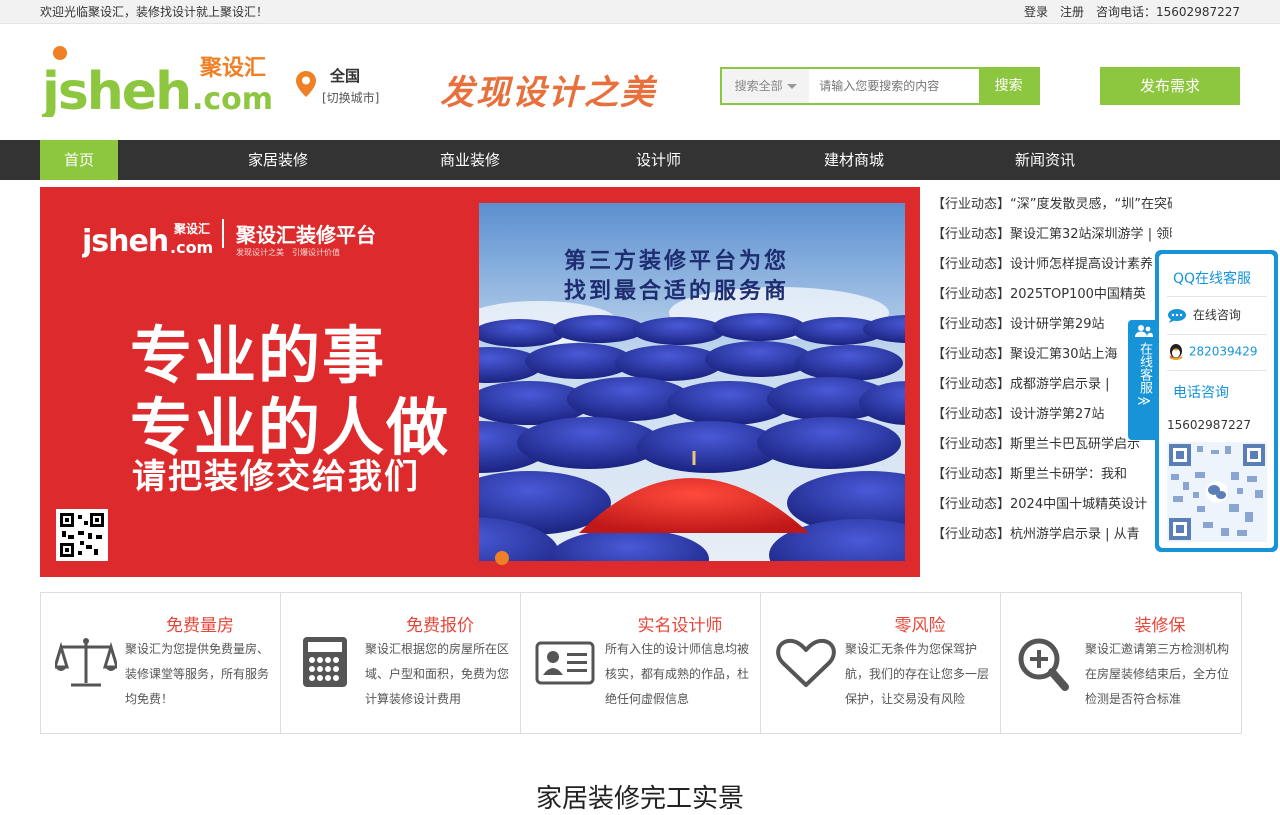 This screenshot has height=815, width=1280. What do you see at coordinates (306, 86) in the screenshot?
I see `location-pin-icon` at bounding box center [306, 86].